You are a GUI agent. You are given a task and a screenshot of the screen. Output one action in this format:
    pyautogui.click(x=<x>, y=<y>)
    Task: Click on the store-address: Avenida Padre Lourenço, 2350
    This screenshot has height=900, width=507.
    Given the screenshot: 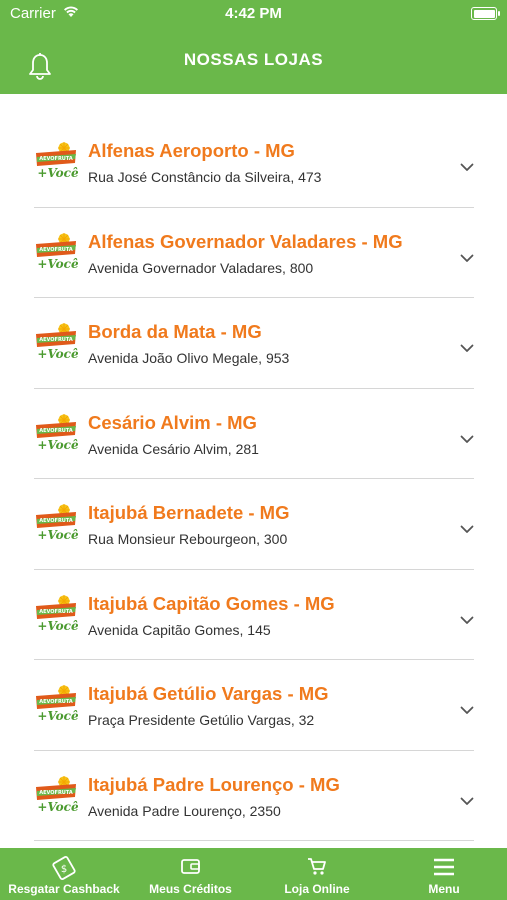 What is the action you would take?
    pyautogui.click(x=184, y=810)
    